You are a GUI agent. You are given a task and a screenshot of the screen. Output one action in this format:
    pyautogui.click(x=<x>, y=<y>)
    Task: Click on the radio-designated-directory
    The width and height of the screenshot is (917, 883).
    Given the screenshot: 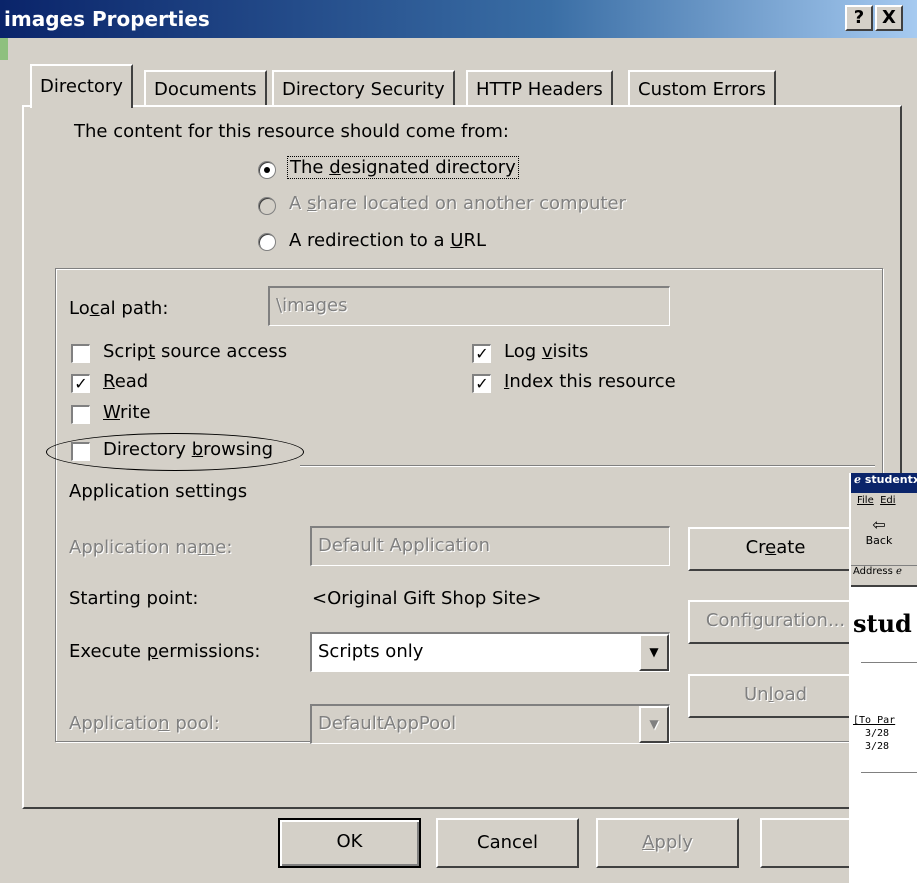 What is the action you would take?
    pyautogui.click(x=267, y=170)
    